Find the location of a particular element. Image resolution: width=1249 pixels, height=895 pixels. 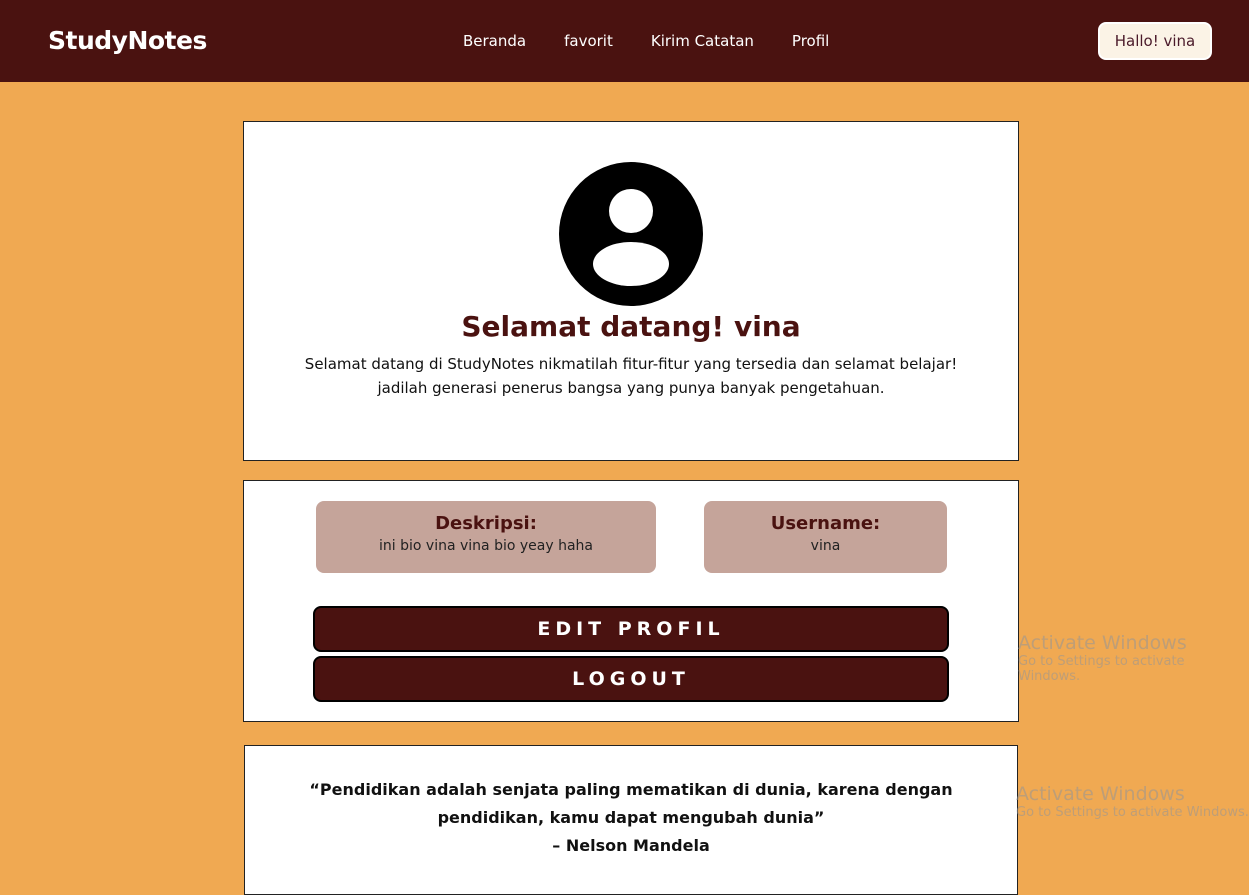

quote-author: – Nelson Mandela is located at coordinates (631, 845).